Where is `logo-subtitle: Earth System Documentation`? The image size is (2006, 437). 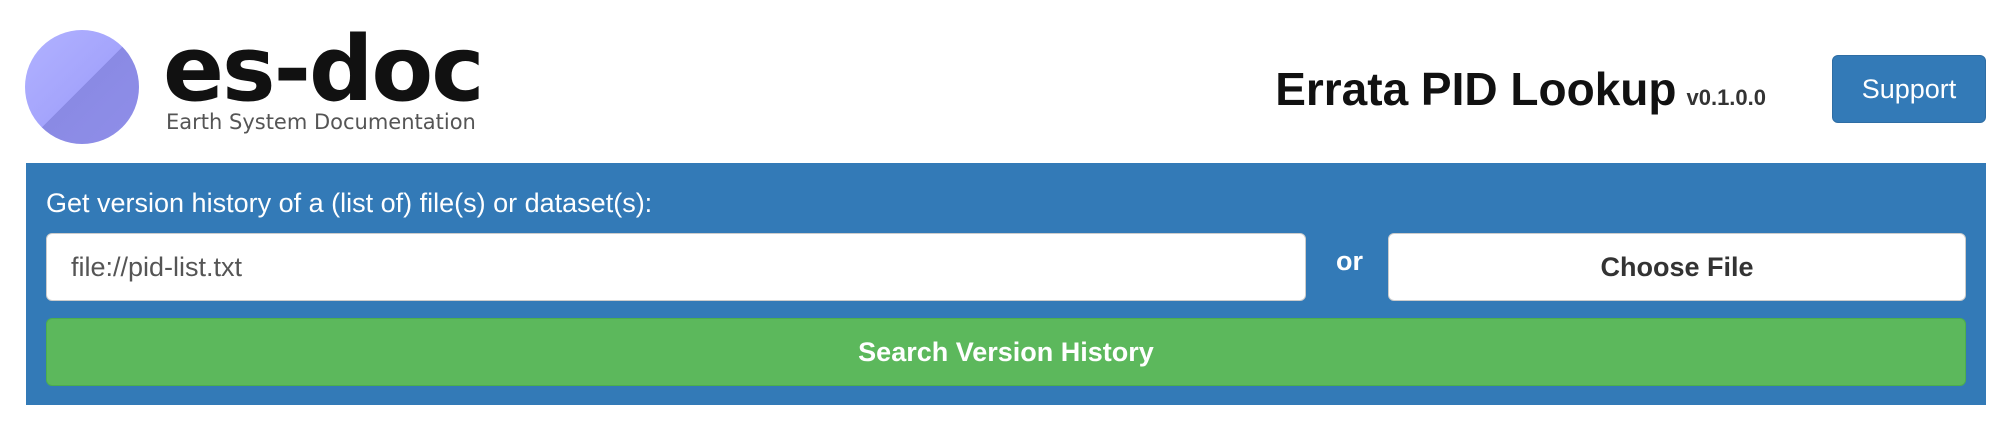 logo-subtitle: Earth System Documentation is located at coordinates (321, 122).